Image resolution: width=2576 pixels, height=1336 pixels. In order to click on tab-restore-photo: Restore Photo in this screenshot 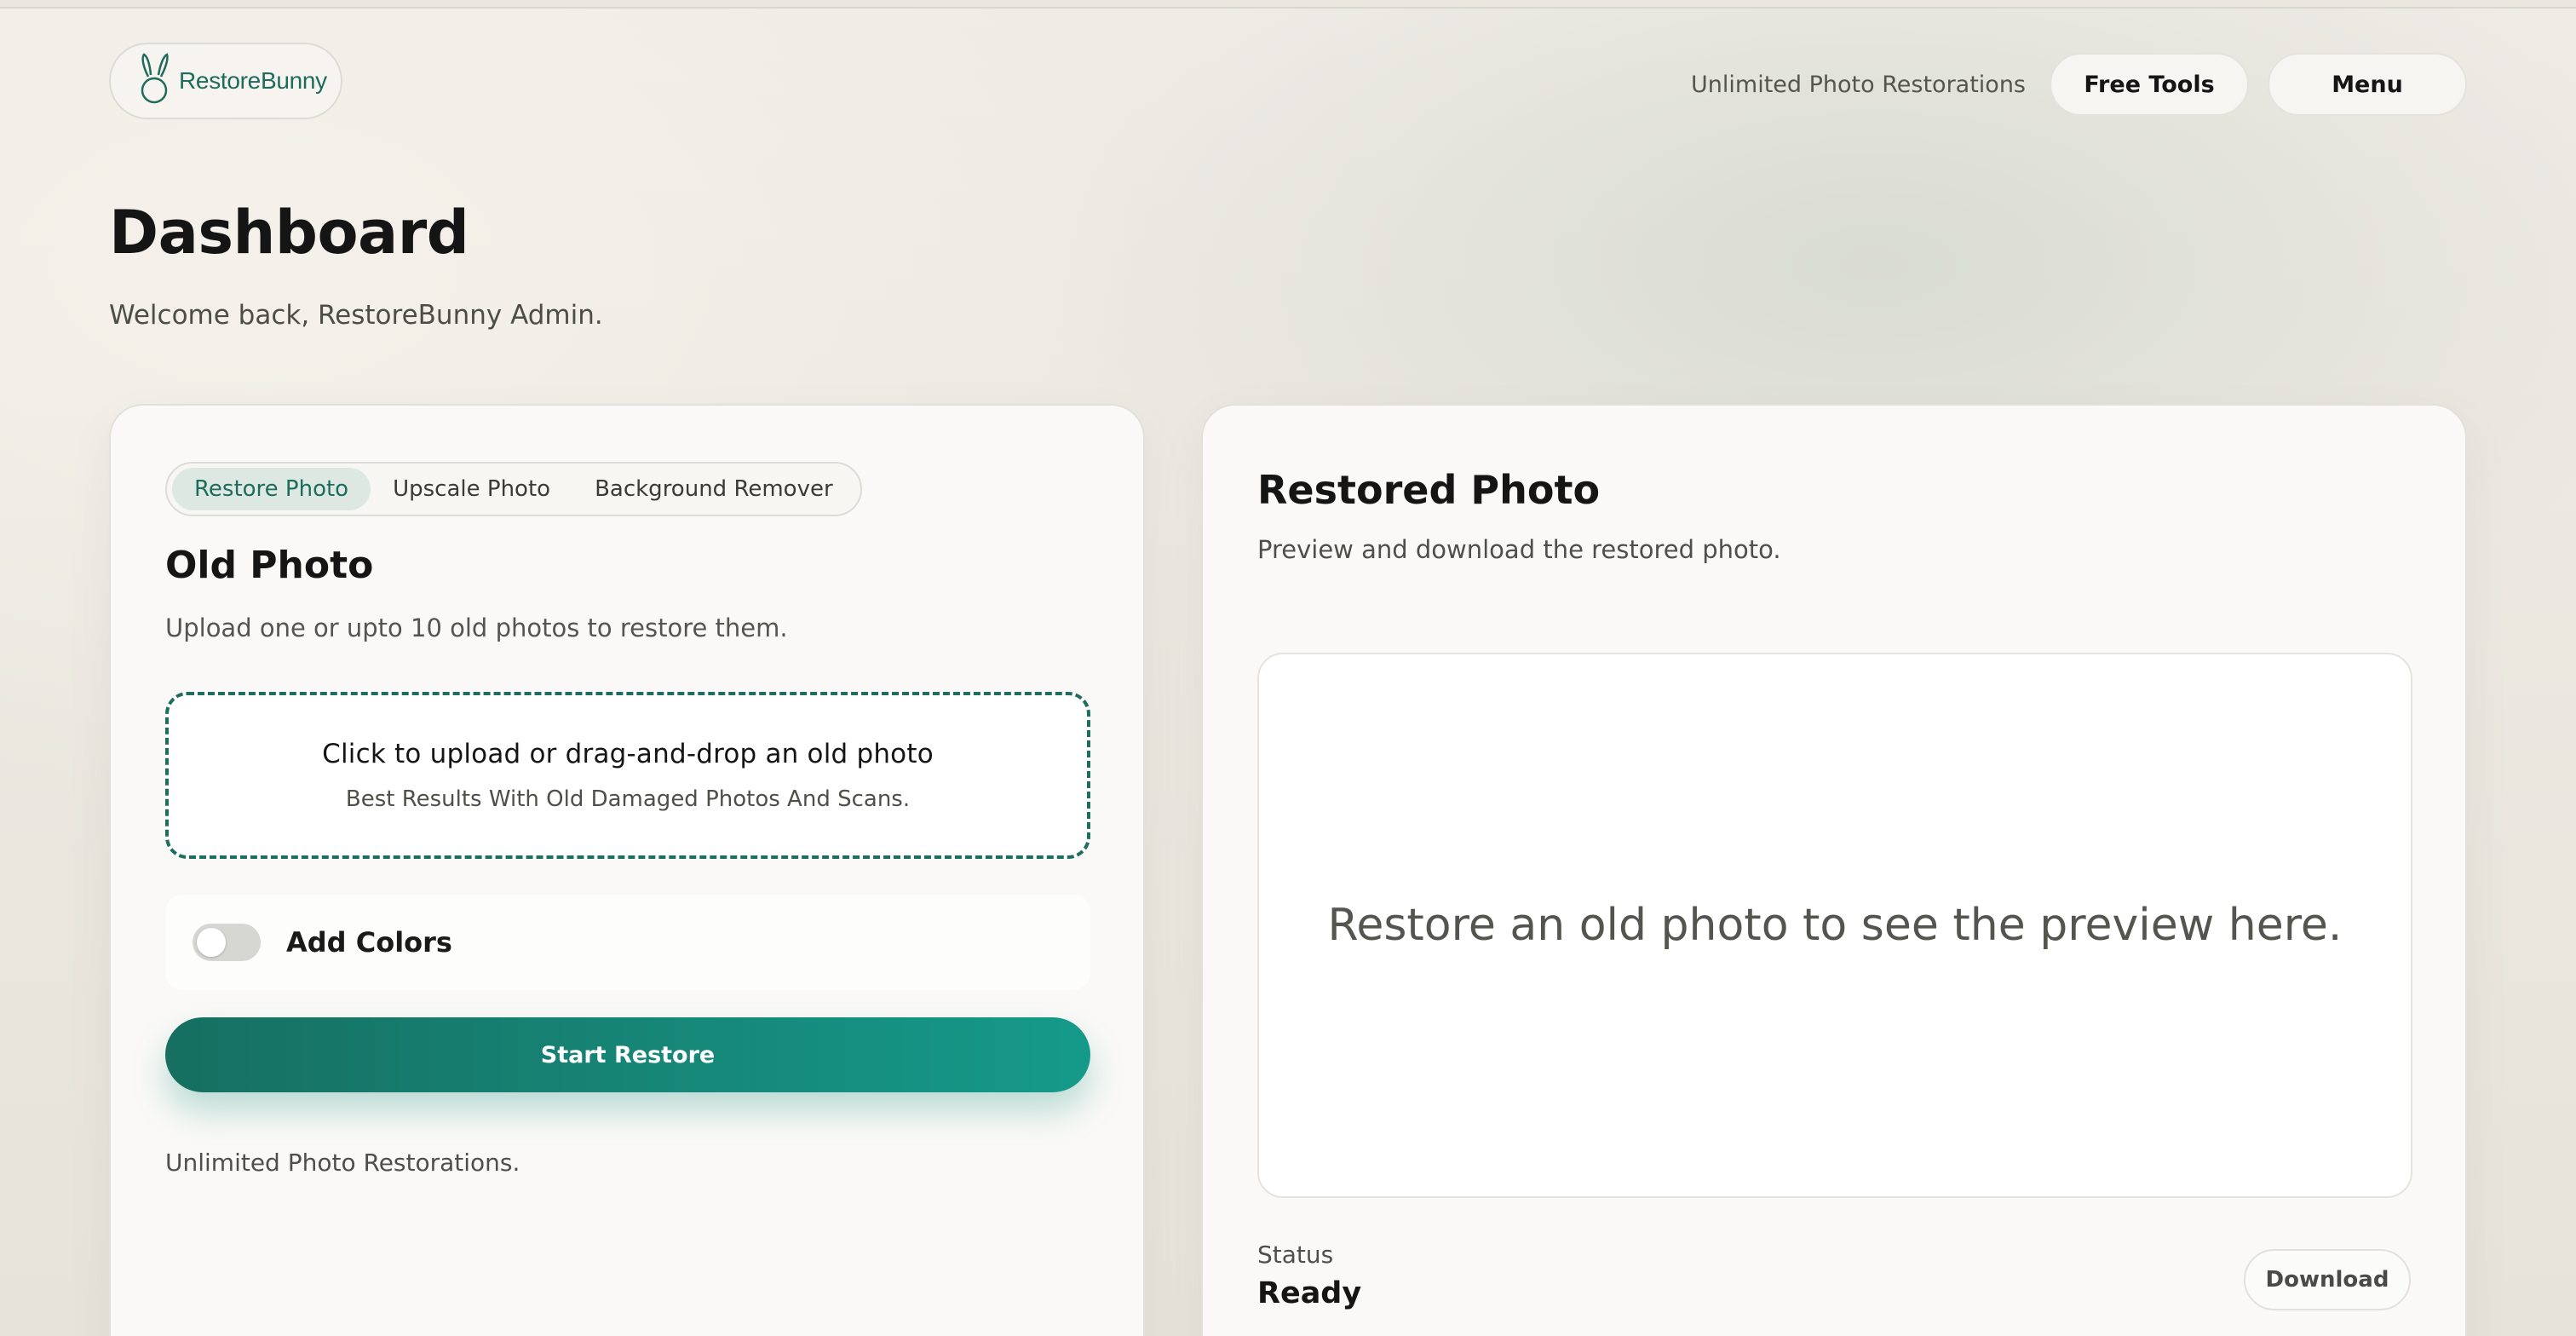, I will do `click(272, 489)`.